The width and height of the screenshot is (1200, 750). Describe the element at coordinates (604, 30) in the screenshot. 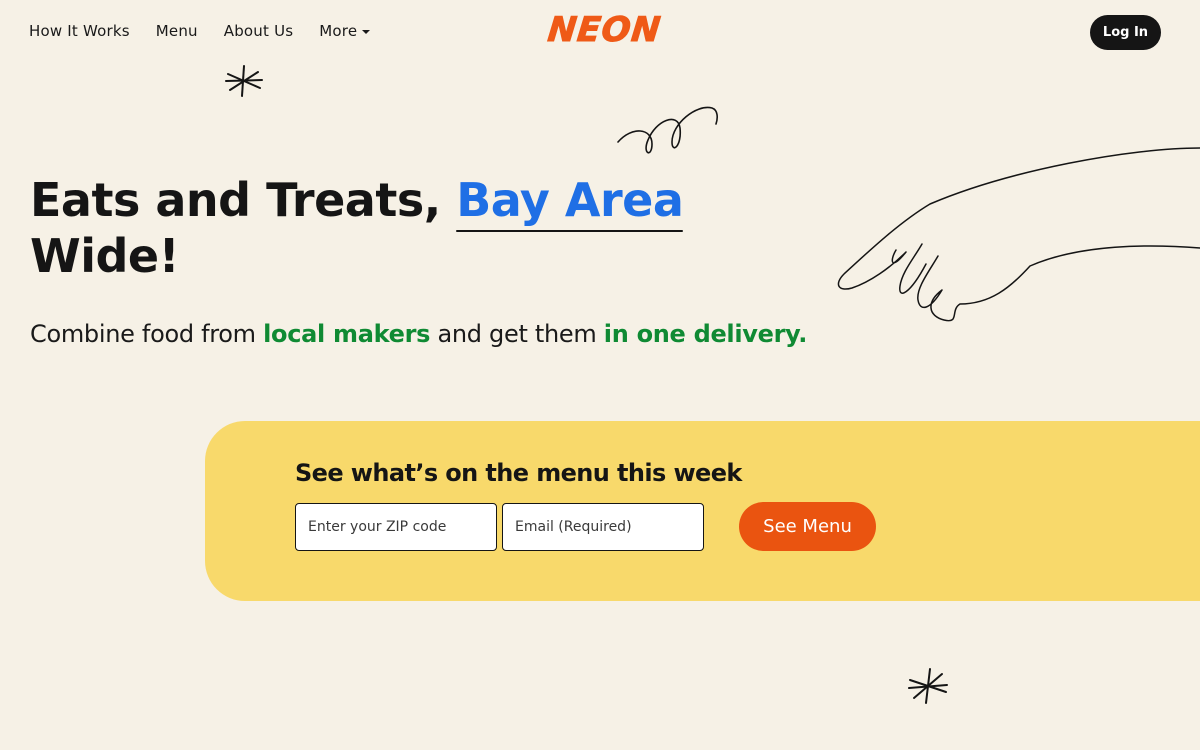

I see `neon-logo: NEON` at that location.